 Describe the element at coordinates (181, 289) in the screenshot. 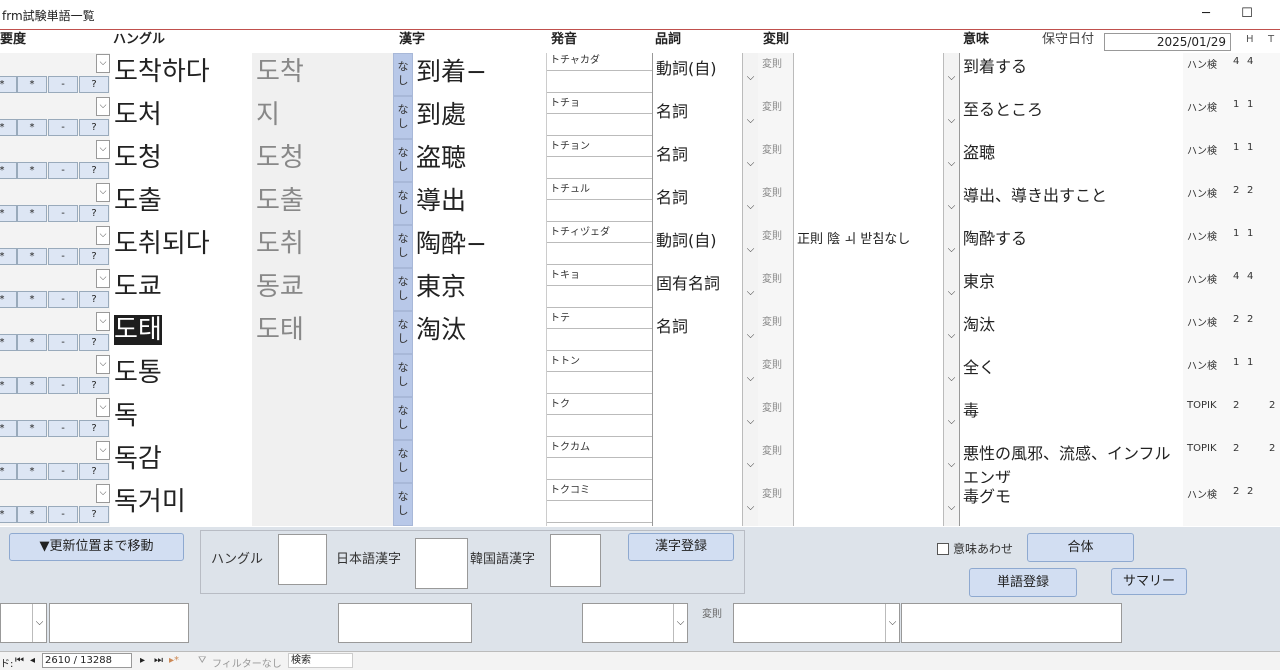

I see `hangul-cell: 도쿄` at that location.